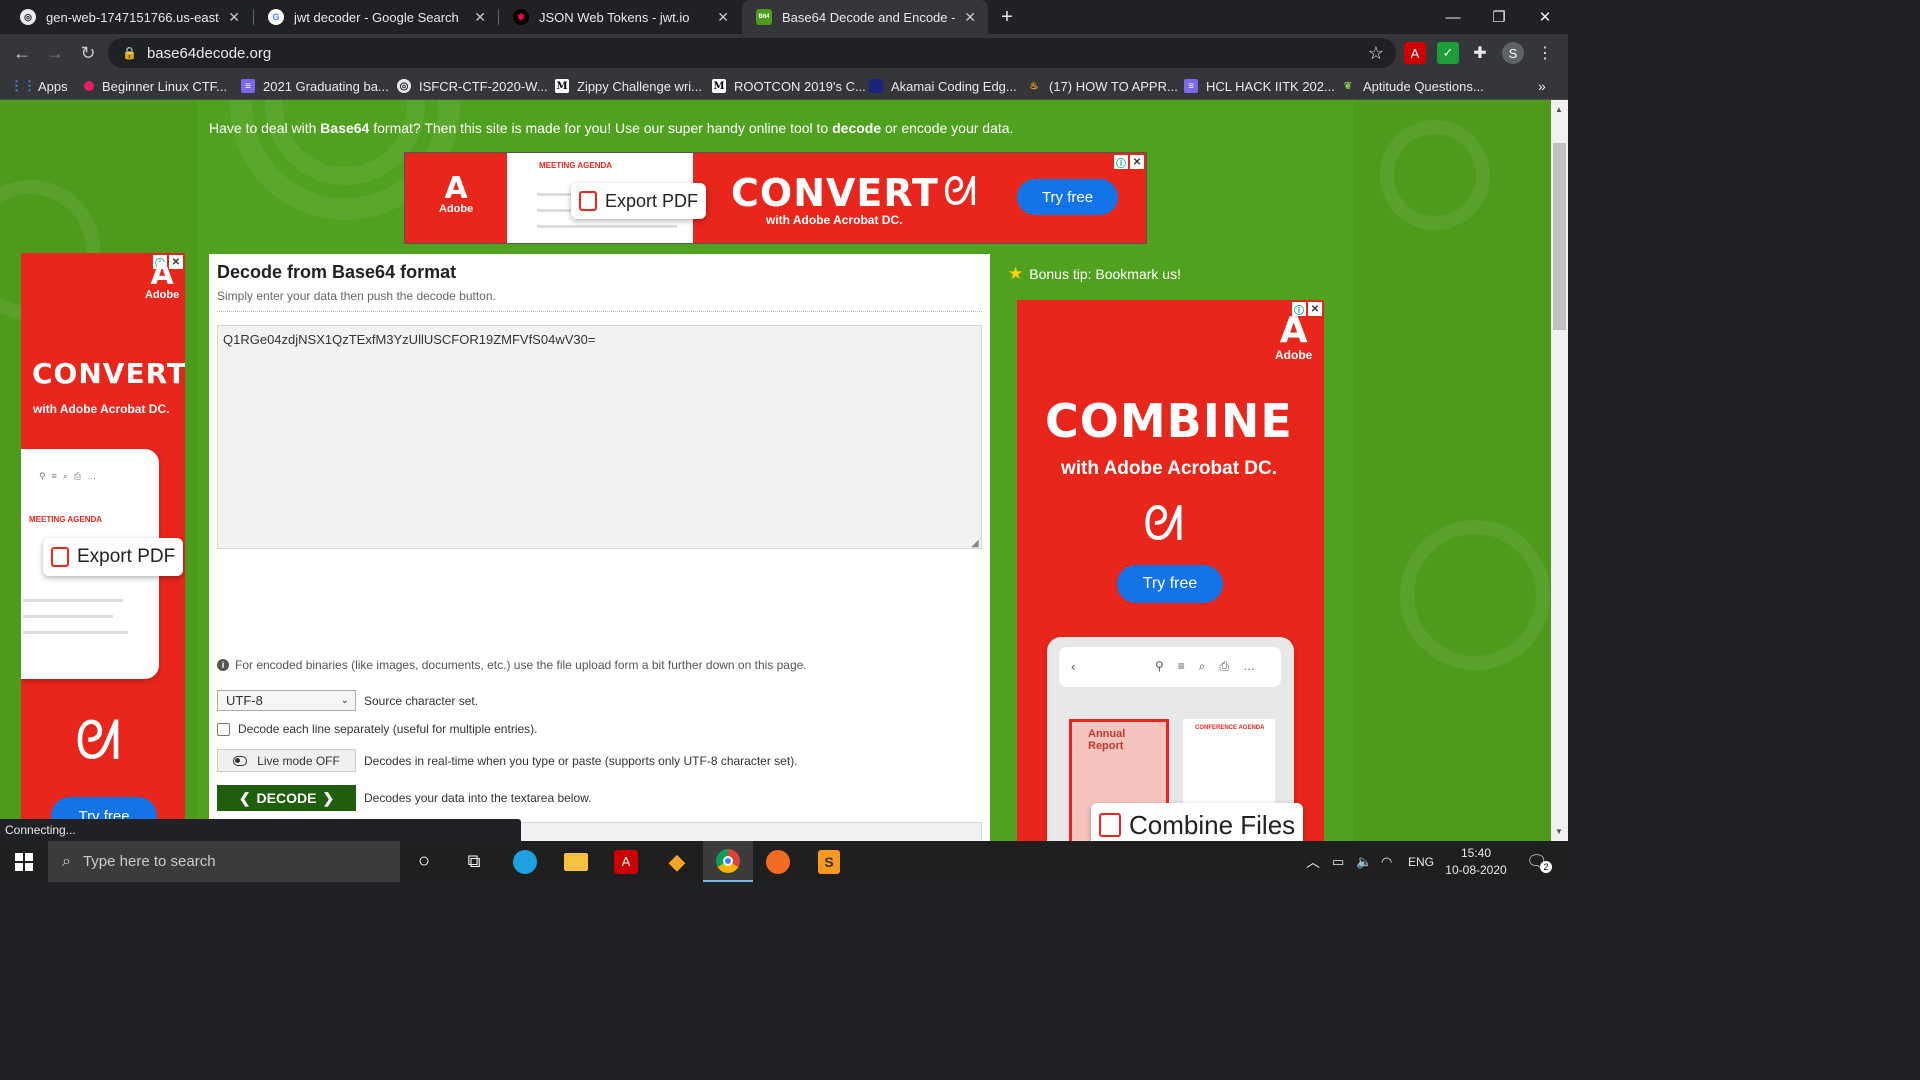 The height and width of the screenshot is (1080, 1920). I want to click on clock-time: 15:40, so click(1476, 852).